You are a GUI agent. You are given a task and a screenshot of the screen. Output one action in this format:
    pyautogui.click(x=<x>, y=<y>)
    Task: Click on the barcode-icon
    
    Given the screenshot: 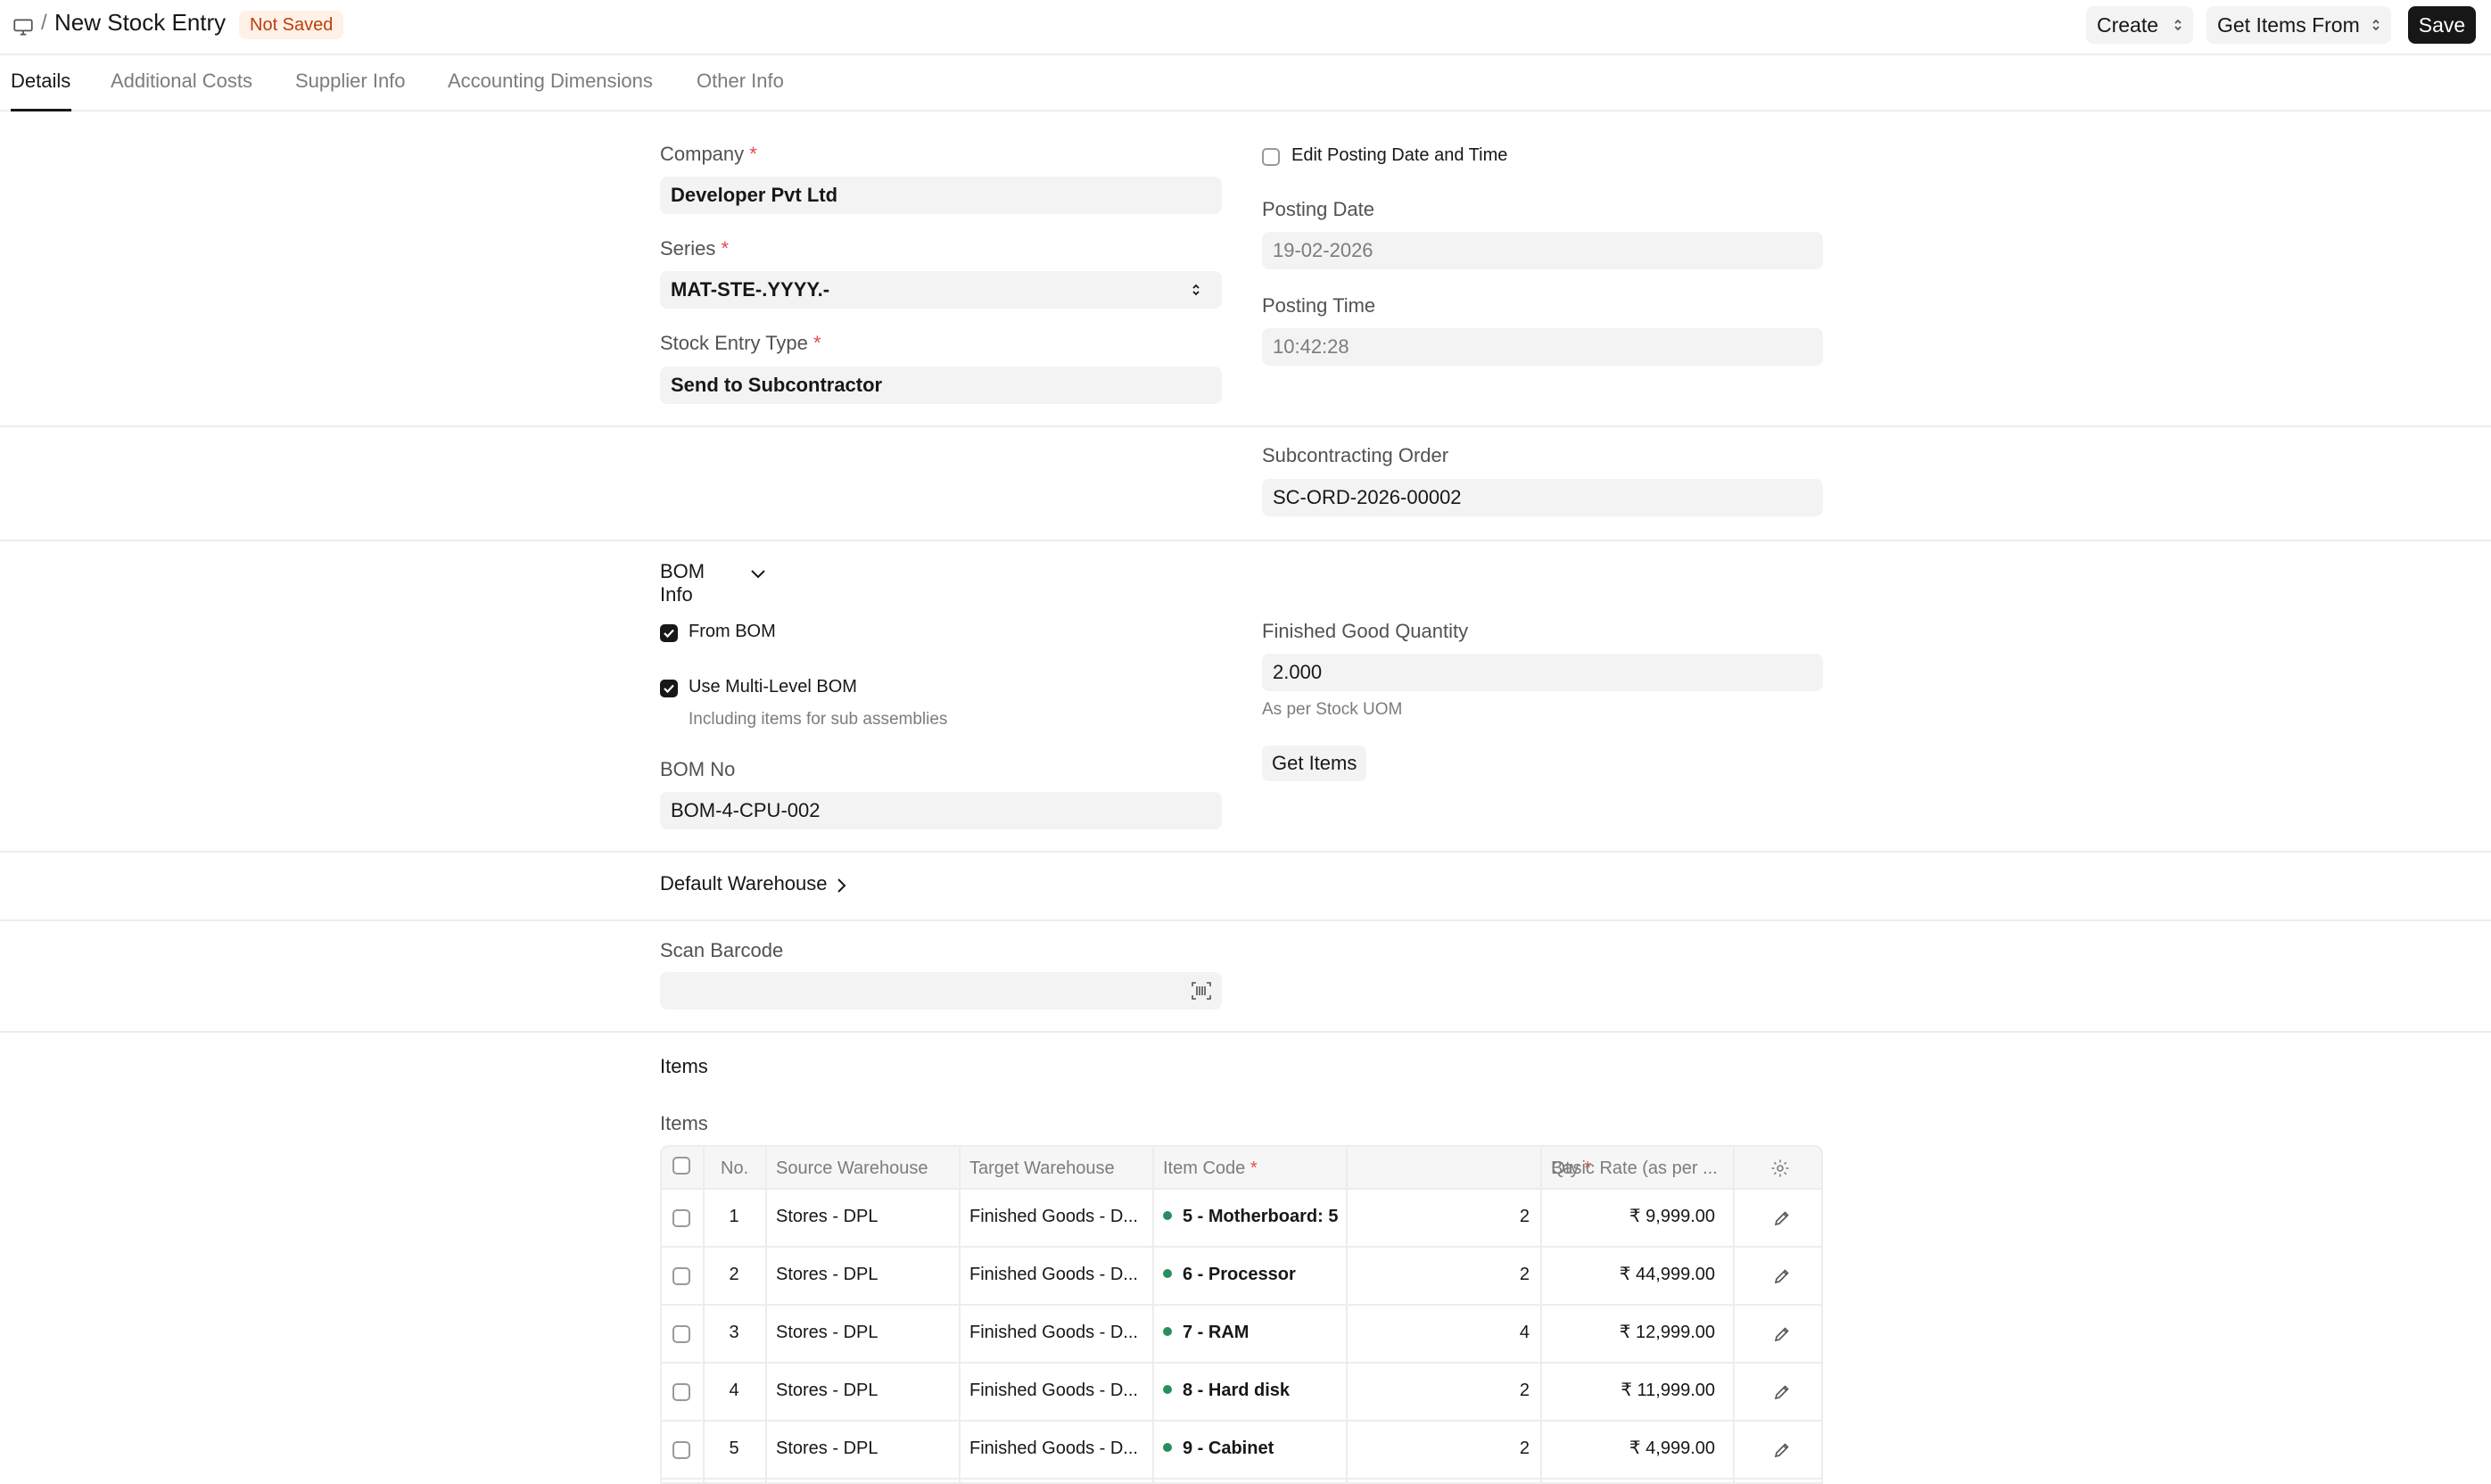 What is the action you would take?
    pyautogui.click(x=1201, y=991)
    